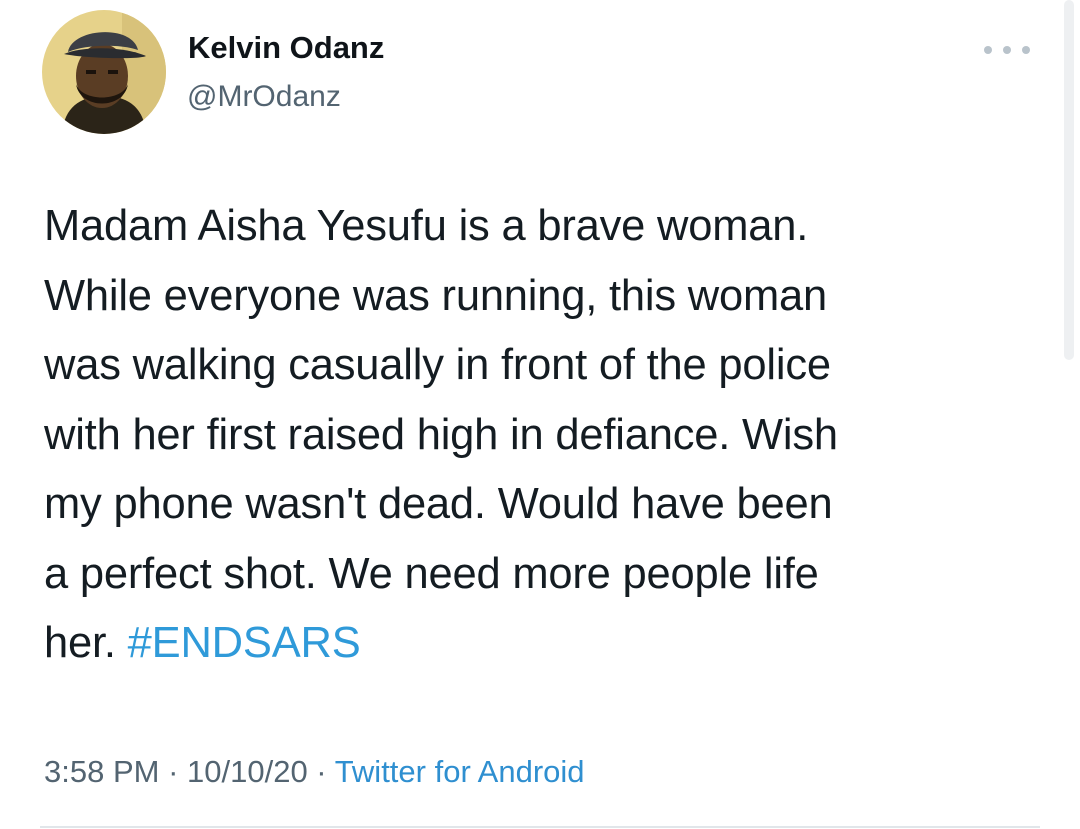 Image resolution: width=1080 pixels, height=829 pixels. I want to click on hashtag-link: #ENDSARS, so click(244, 643).